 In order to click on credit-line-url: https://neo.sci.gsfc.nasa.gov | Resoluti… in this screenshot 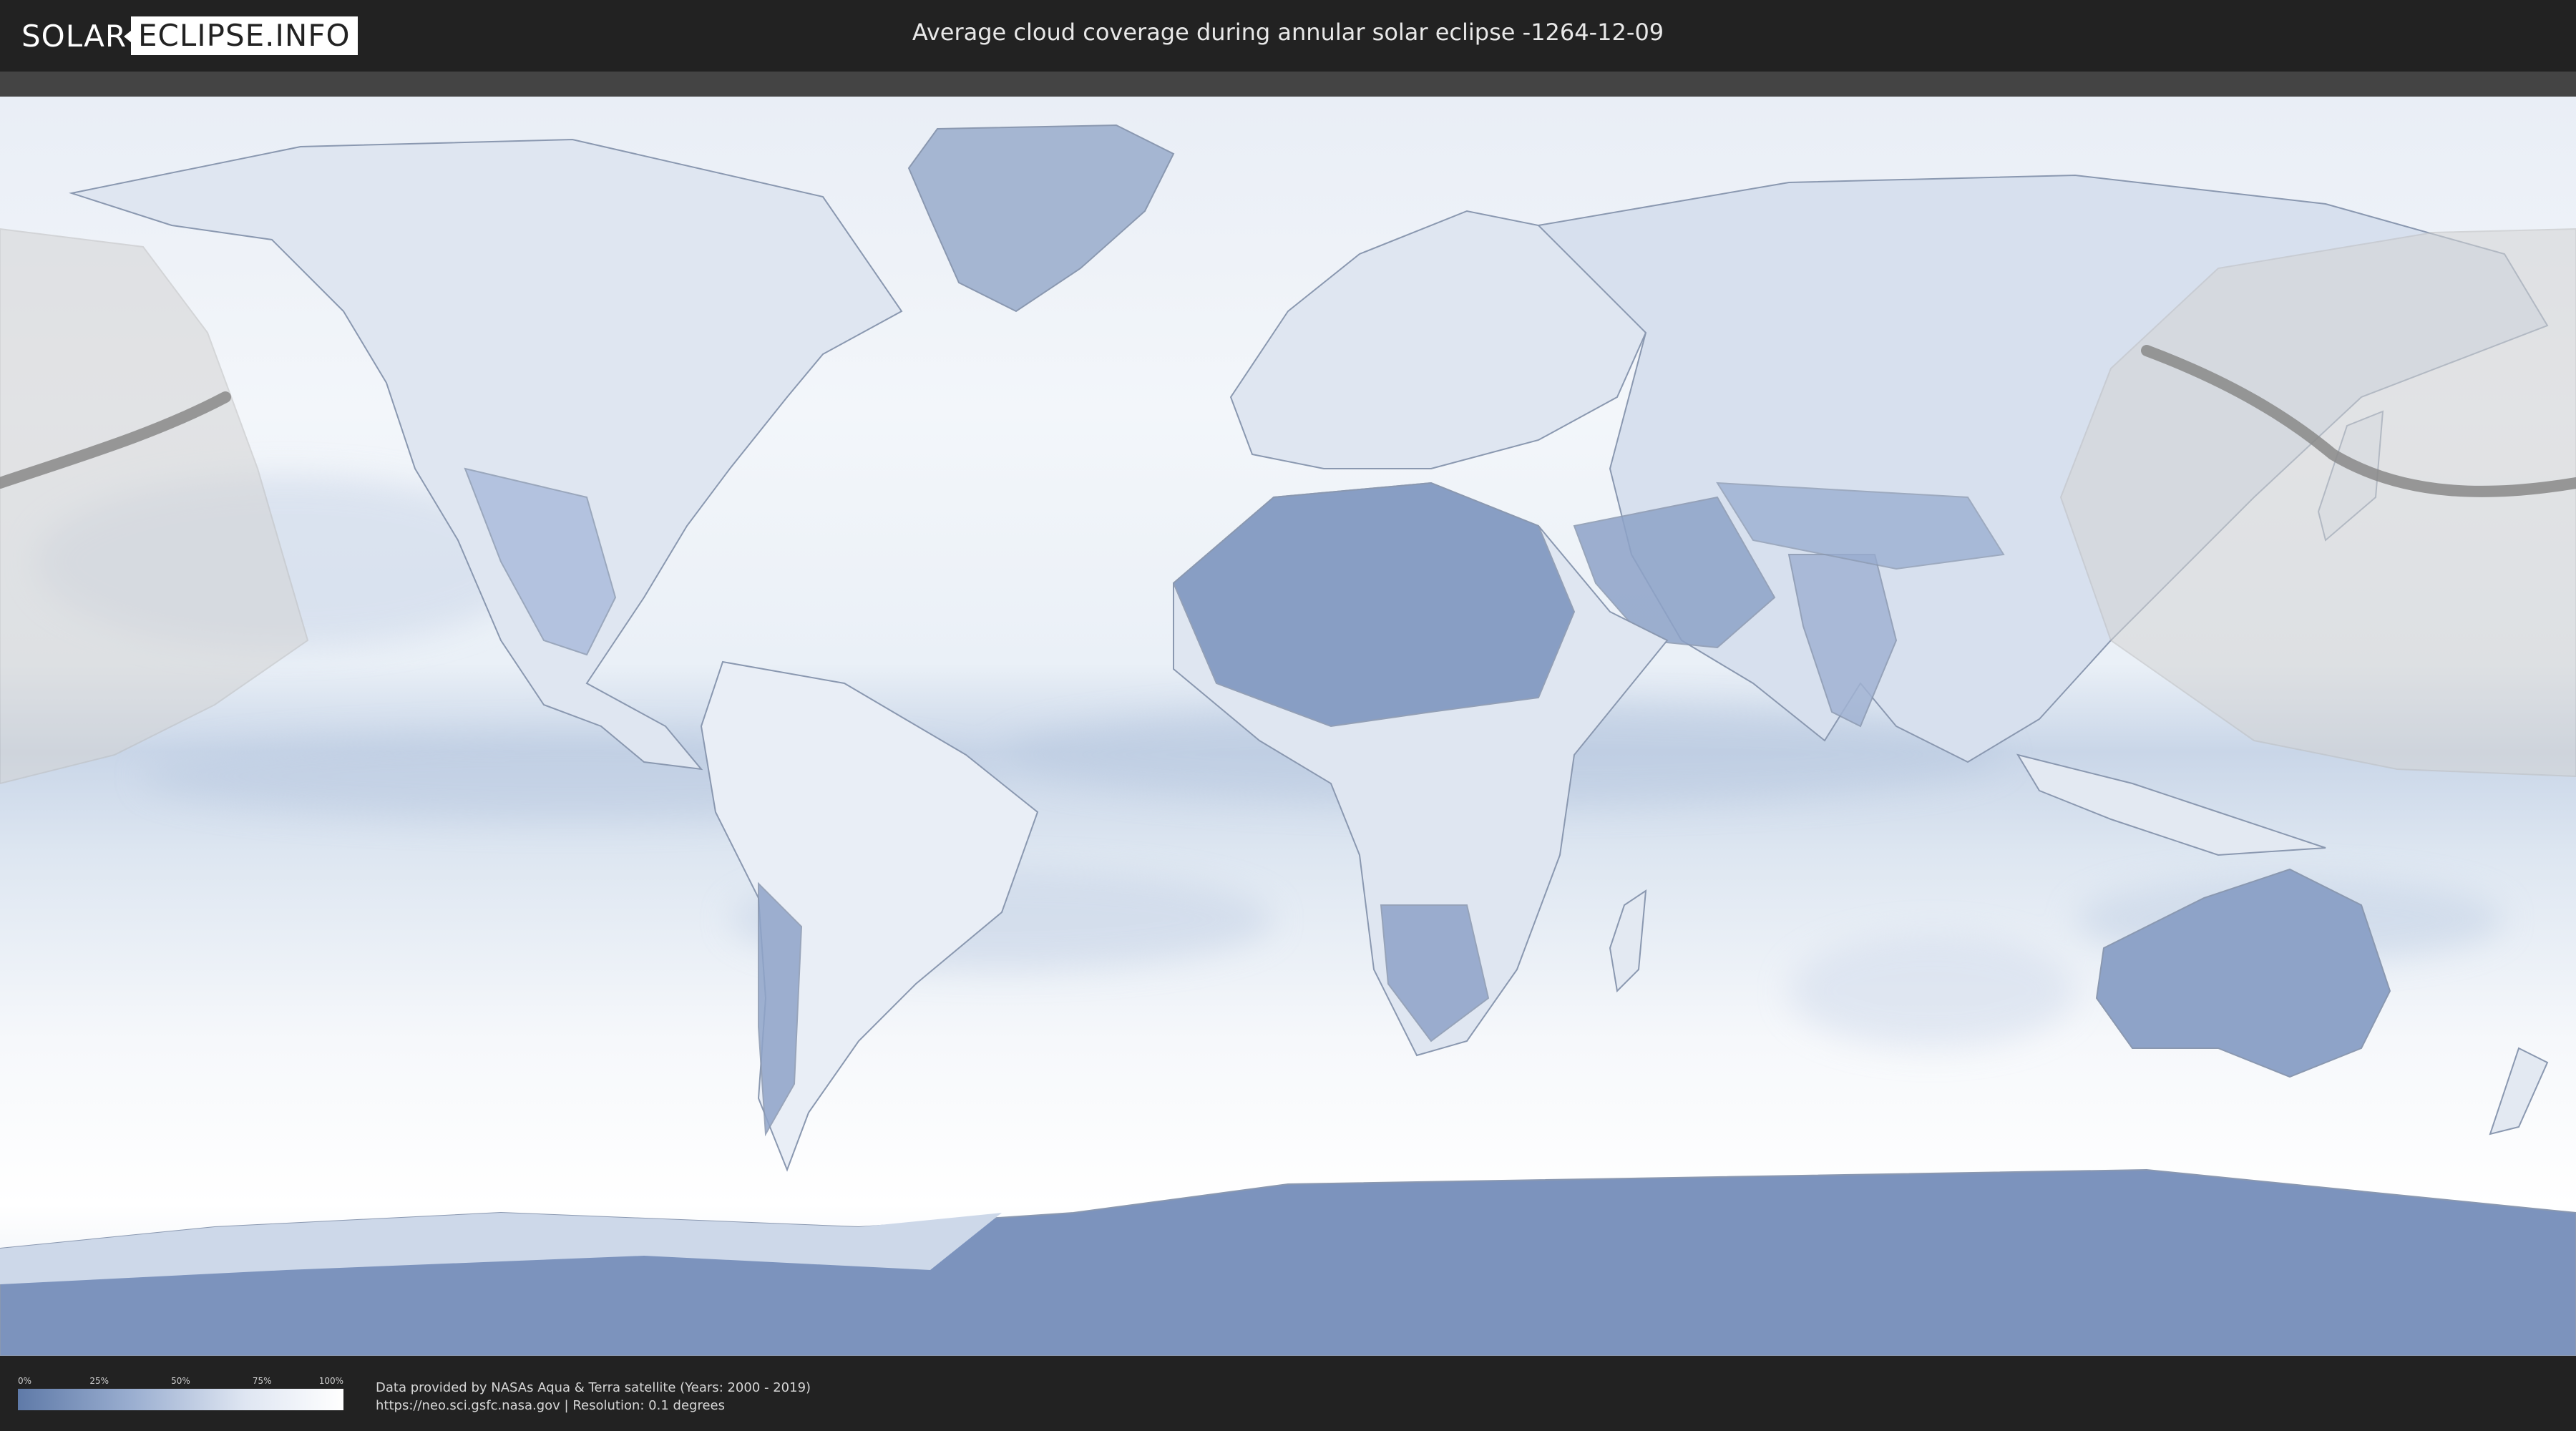, I will do `click(593, 1406)`.